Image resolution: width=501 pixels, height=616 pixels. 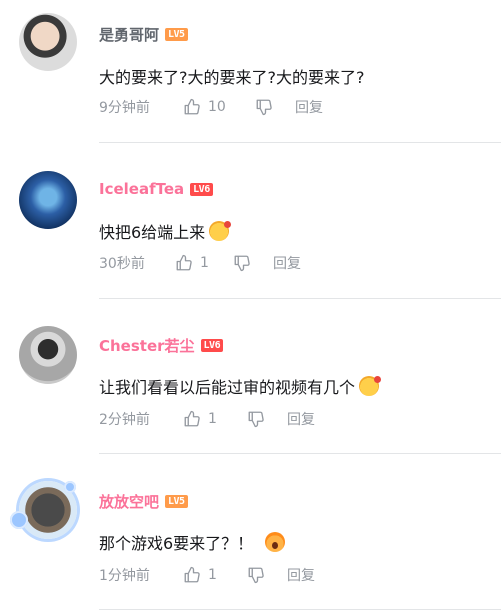 I want to click on shocked-emoji-icon, so click(x=275, y=542).